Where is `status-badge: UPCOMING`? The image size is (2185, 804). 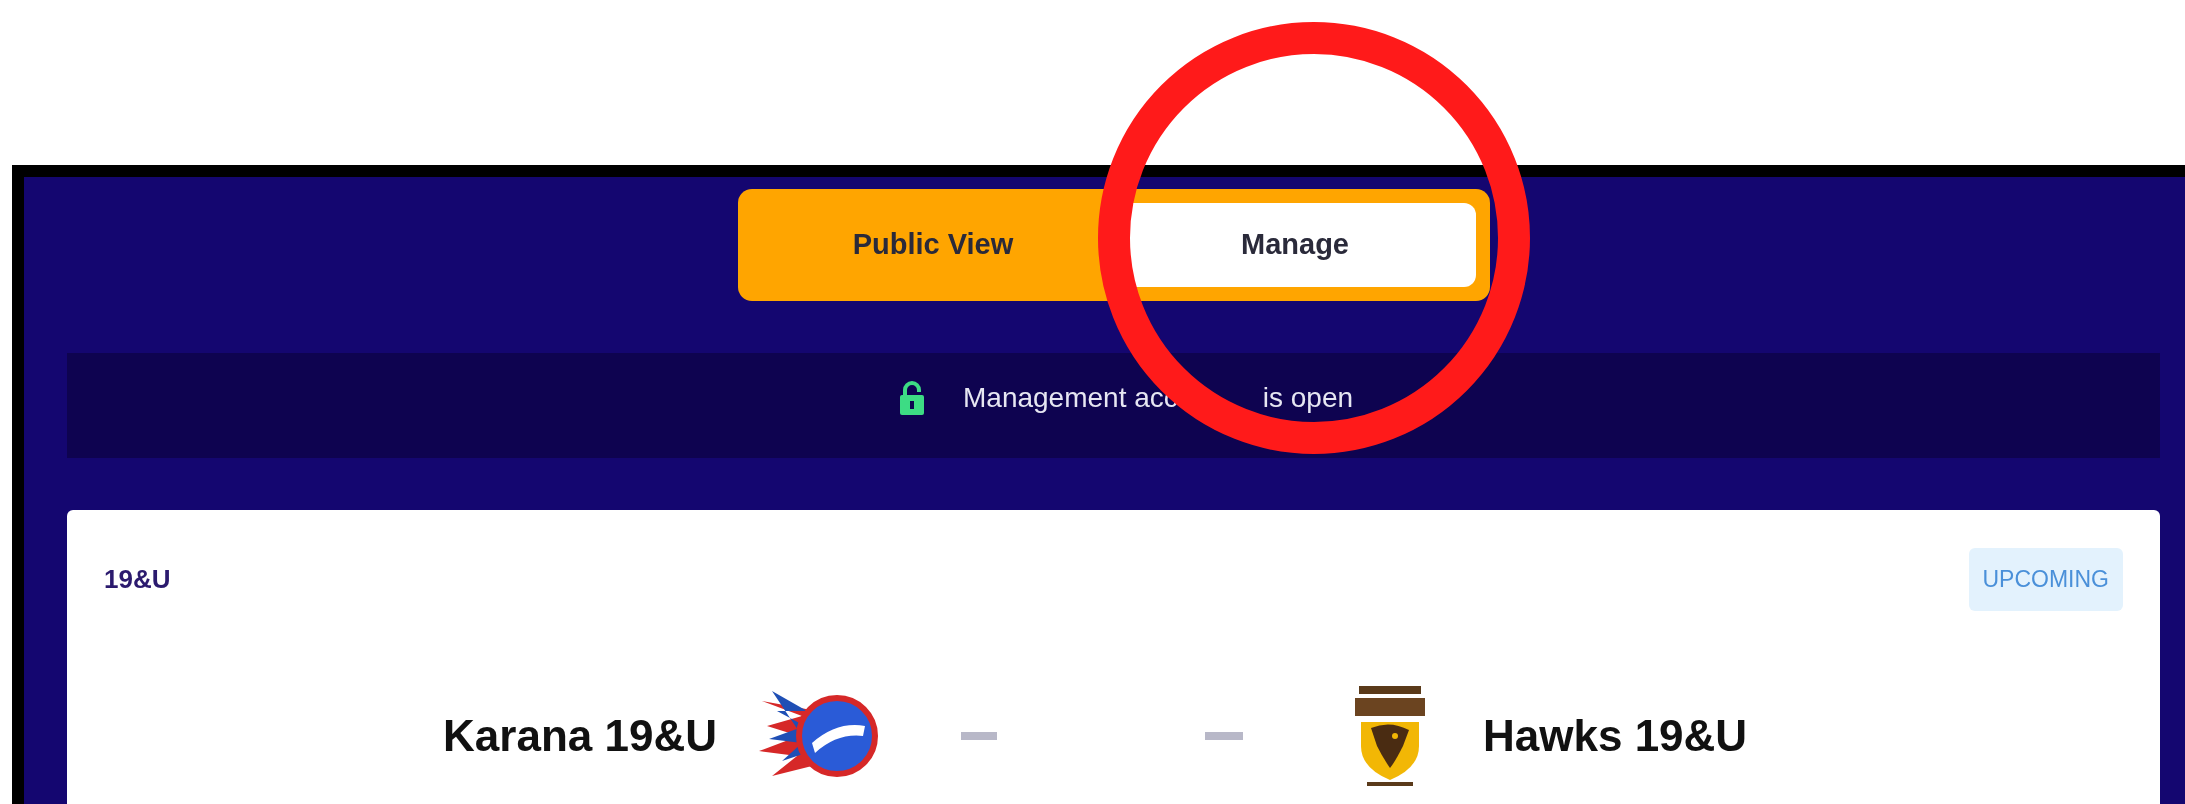 status-badge: UPCOMING is located at coordinates (2045, 579).